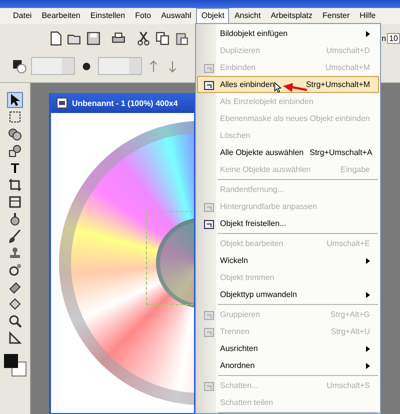  I want to click on menu-bar-item: Arbeitsplatz, so click(292, 16).